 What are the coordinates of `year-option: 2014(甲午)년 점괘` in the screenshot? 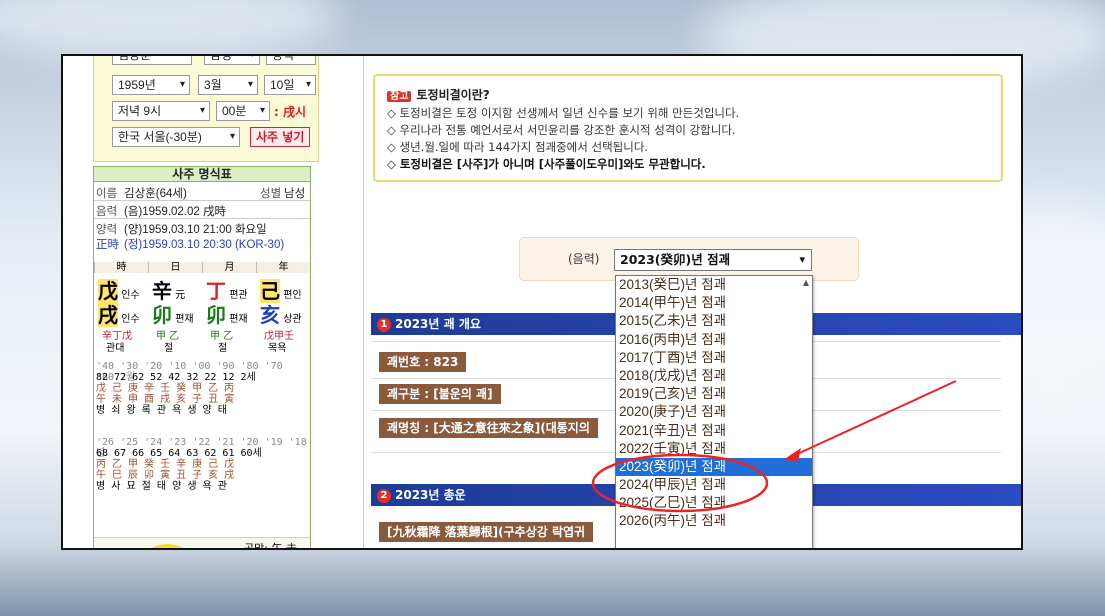 It's located at (714, 303).